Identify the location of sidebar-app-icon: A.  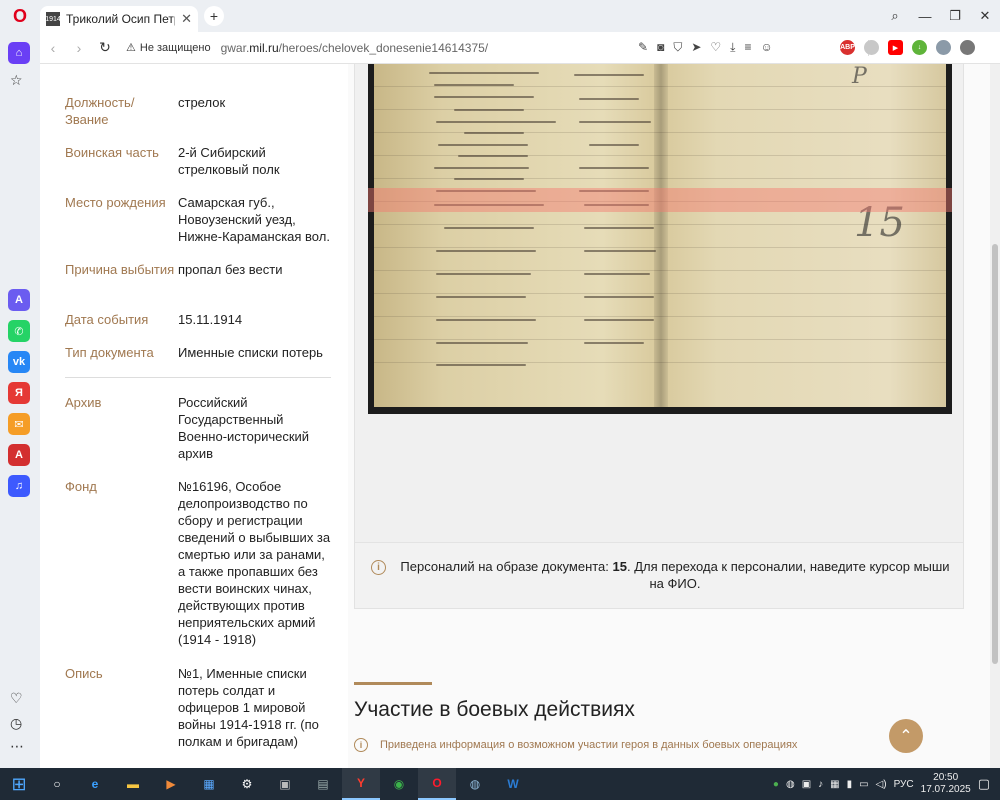
(19, 455).